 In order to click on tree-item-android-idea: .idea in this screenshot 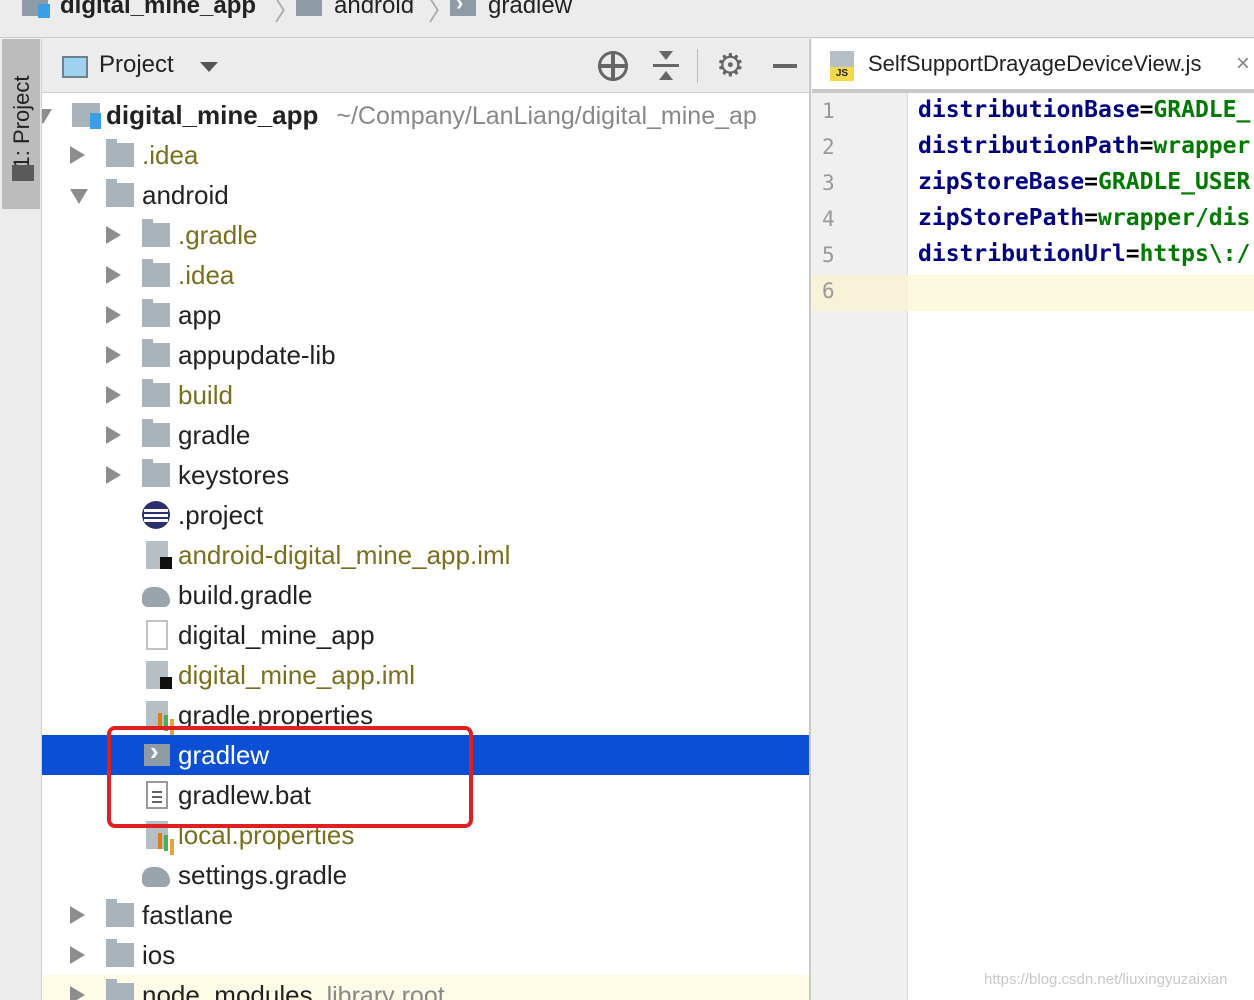, I will do `click(425, 275)`.